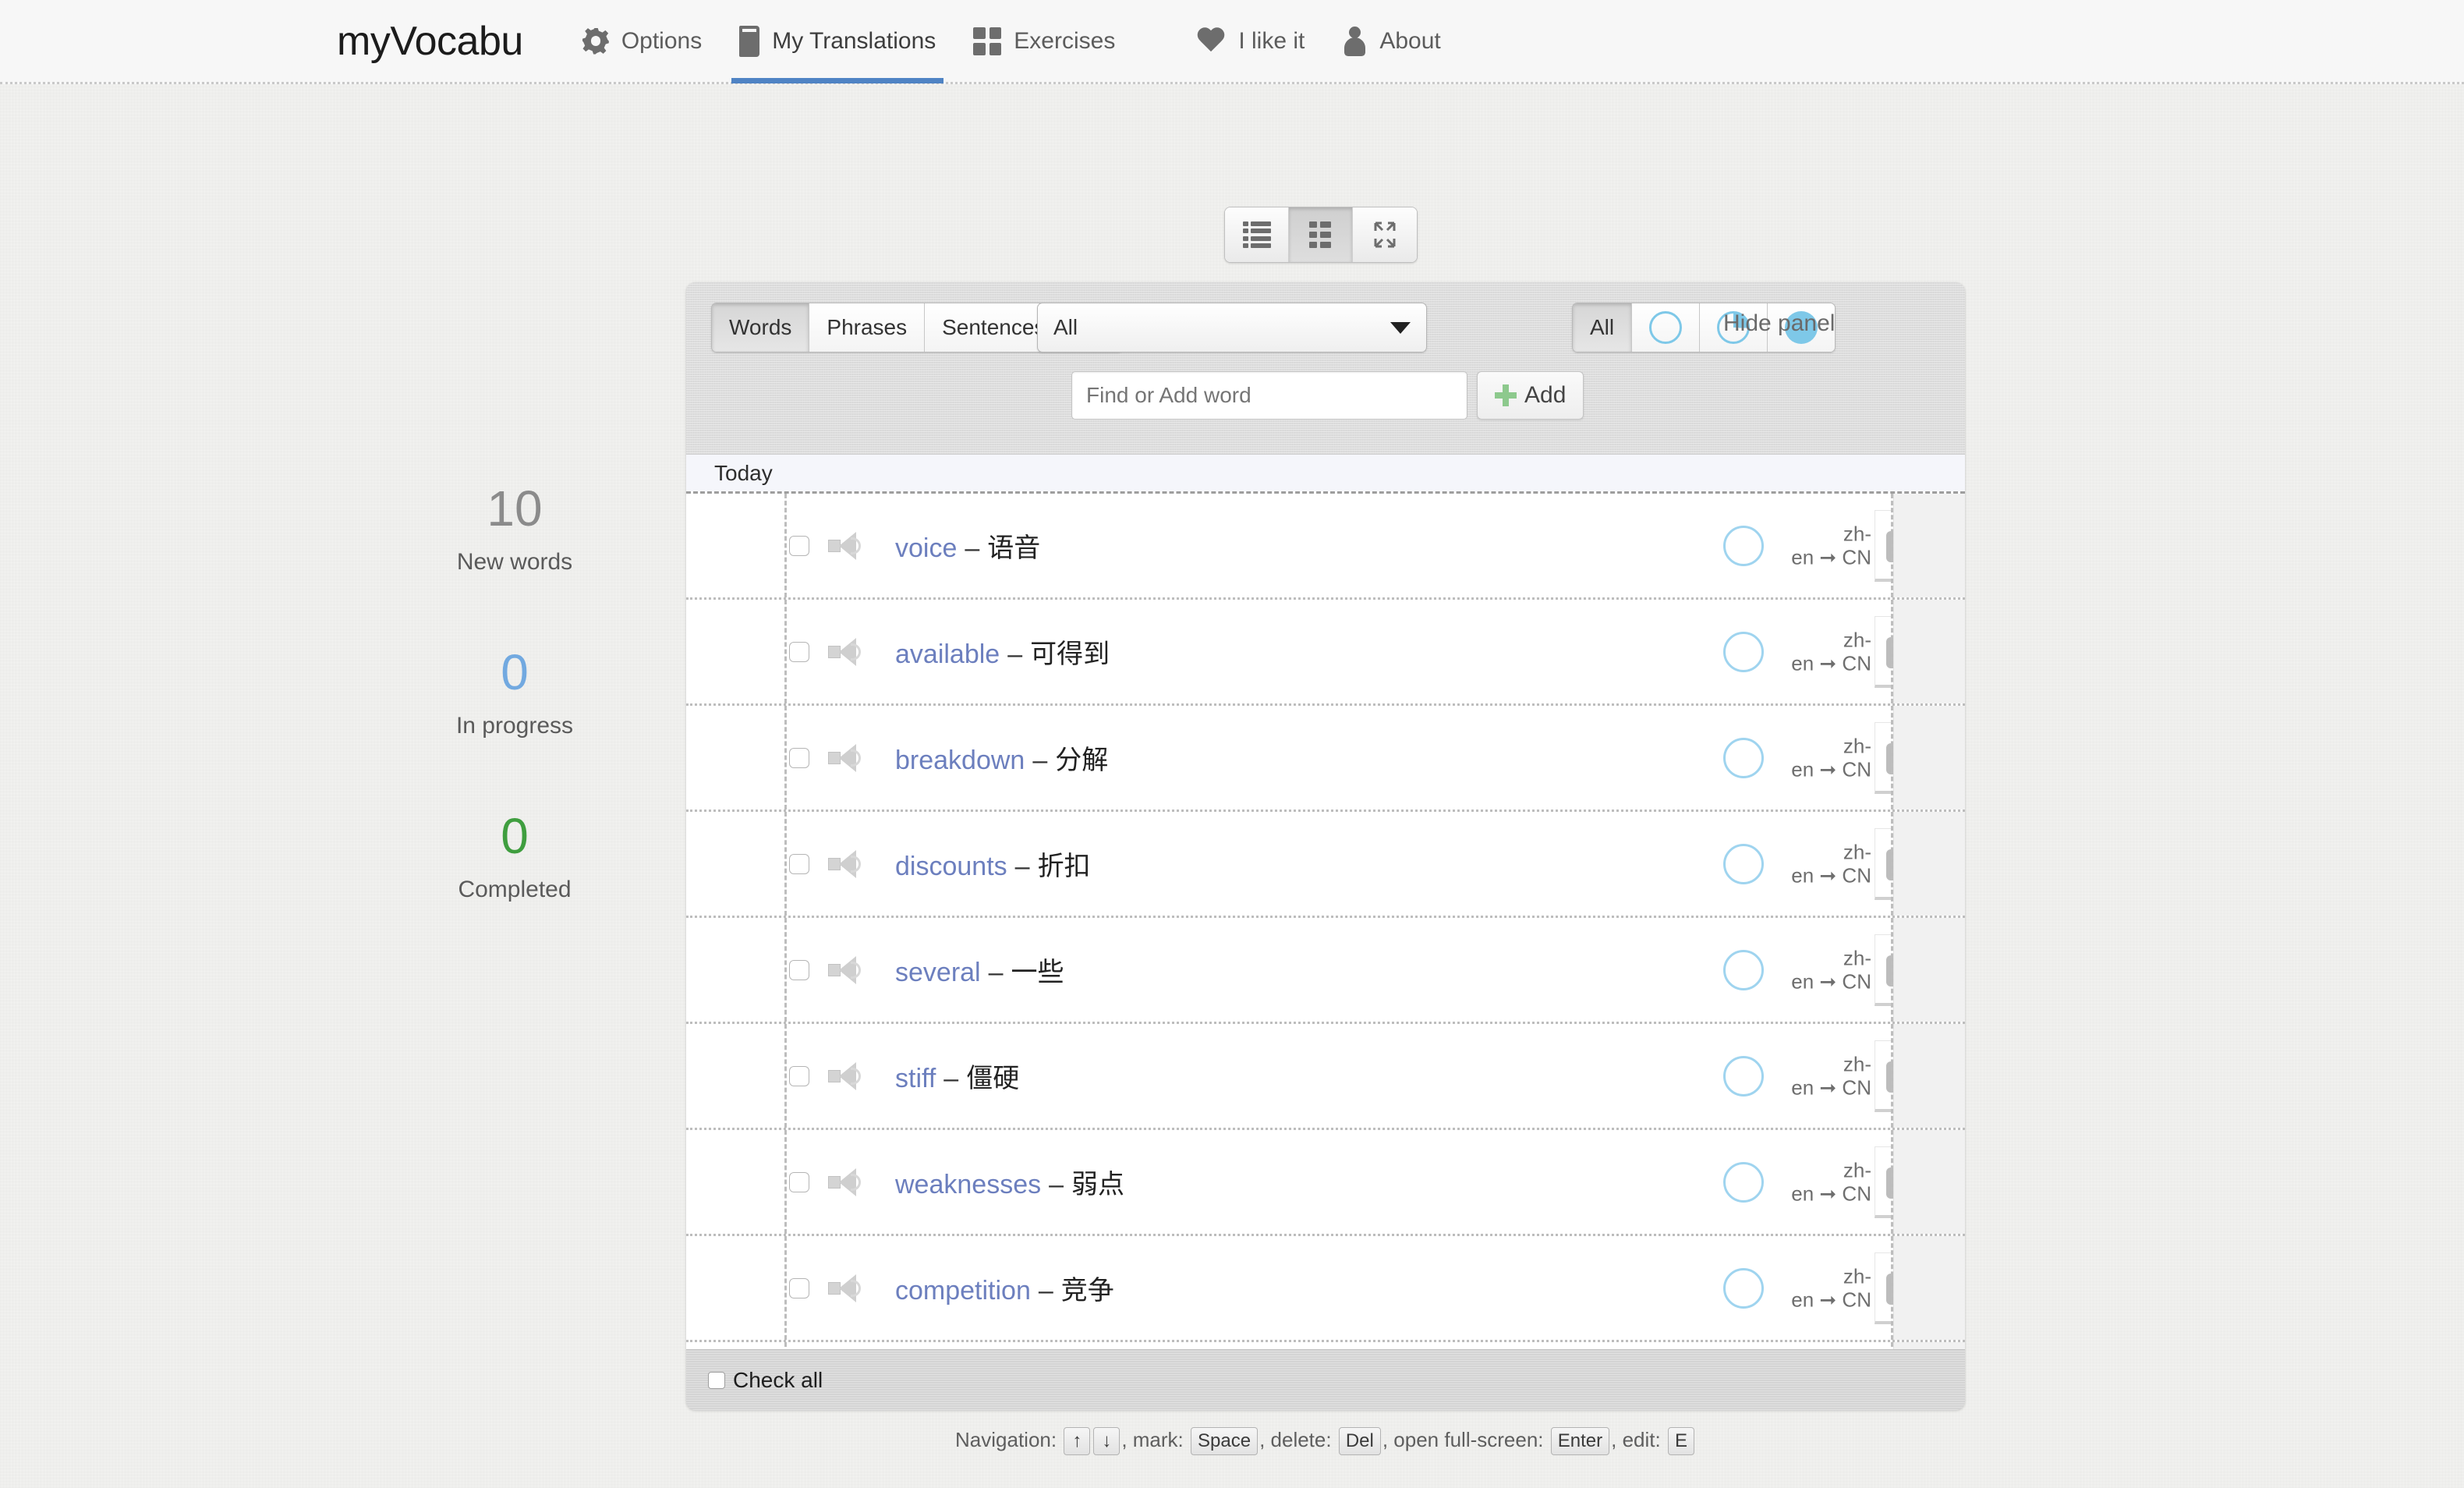  What do you see at coordinates (515, 672) in the screenshot?
I see `stat-value: 0` at bounding box center [515, 672].